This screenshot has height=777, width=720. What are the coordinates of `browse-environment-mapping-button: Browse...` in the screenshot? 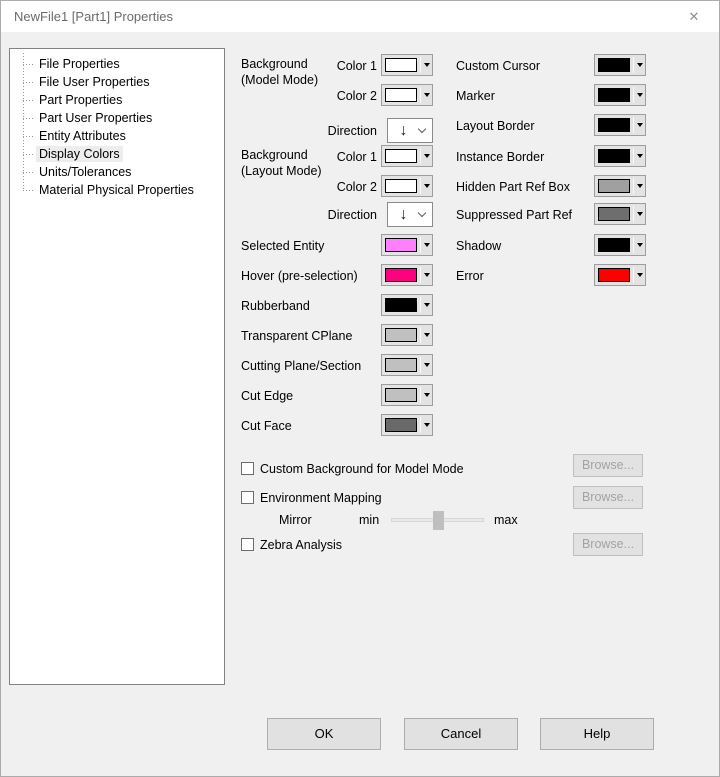 It's located at (608, 497).